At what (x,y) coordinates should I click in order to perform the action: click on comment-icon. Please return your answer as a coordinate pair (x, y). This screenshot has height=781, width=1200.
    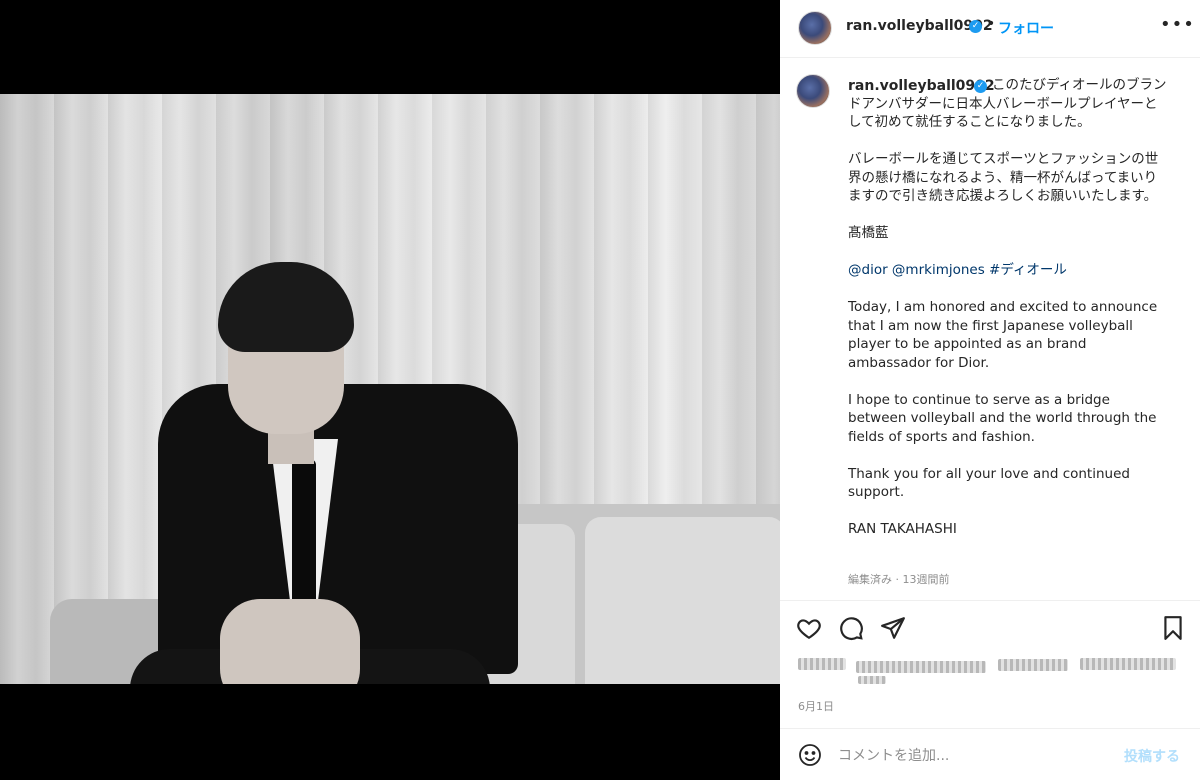
    Looking at the image, I should click on (851, 628).